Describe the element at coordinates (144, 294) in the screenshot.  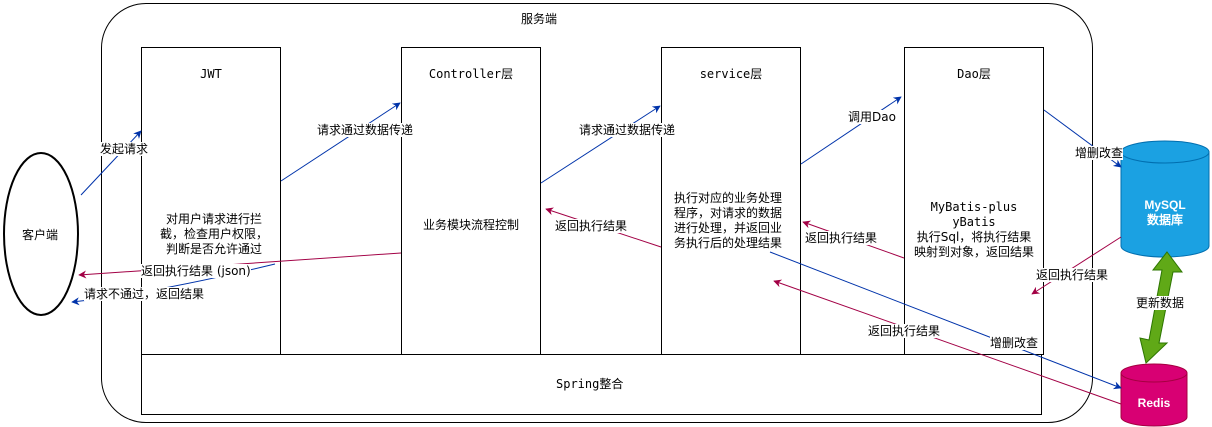
I see `label-jwt-reject: 请求不通过，返回结果` at that location.